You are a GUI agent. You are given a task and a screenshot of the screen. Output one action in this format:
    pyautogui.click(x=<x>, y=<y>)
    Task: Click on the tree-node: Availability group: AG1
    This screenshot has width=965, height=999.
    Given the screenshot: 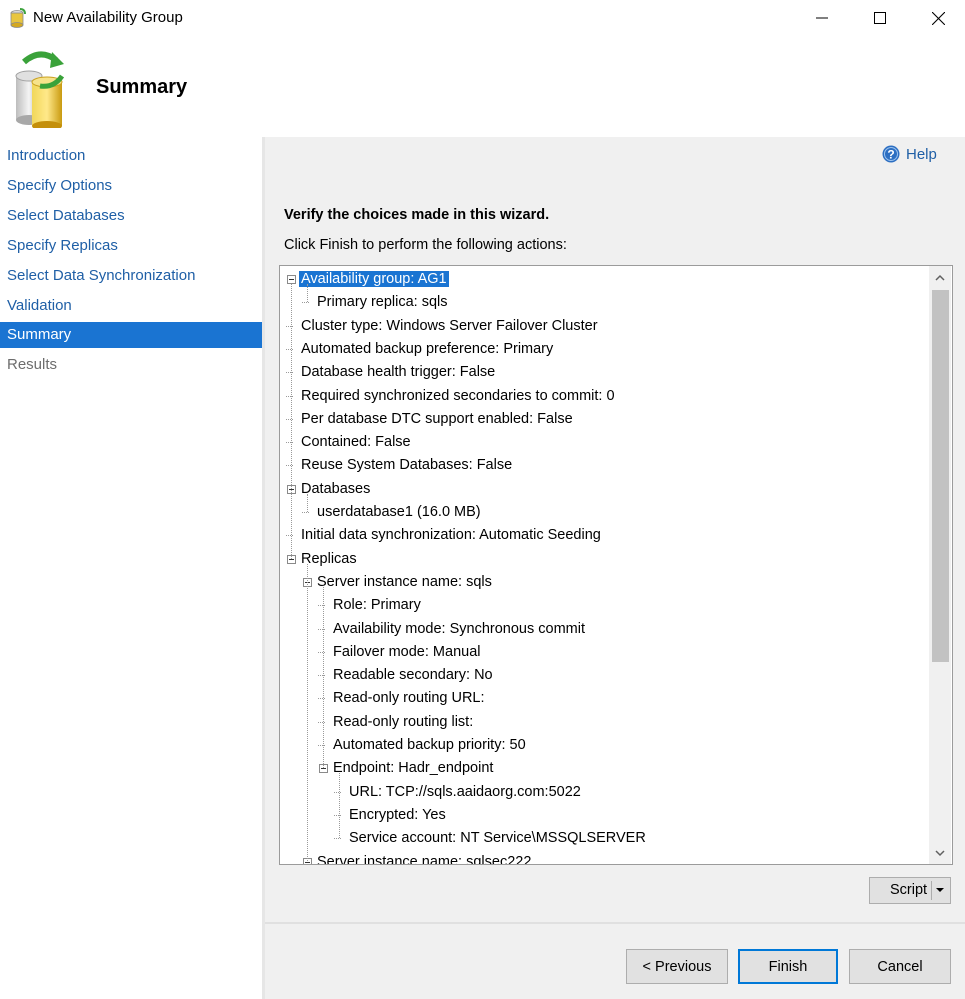 What is the action you would take?
    pyautogui.click(x=374, y=279)
    